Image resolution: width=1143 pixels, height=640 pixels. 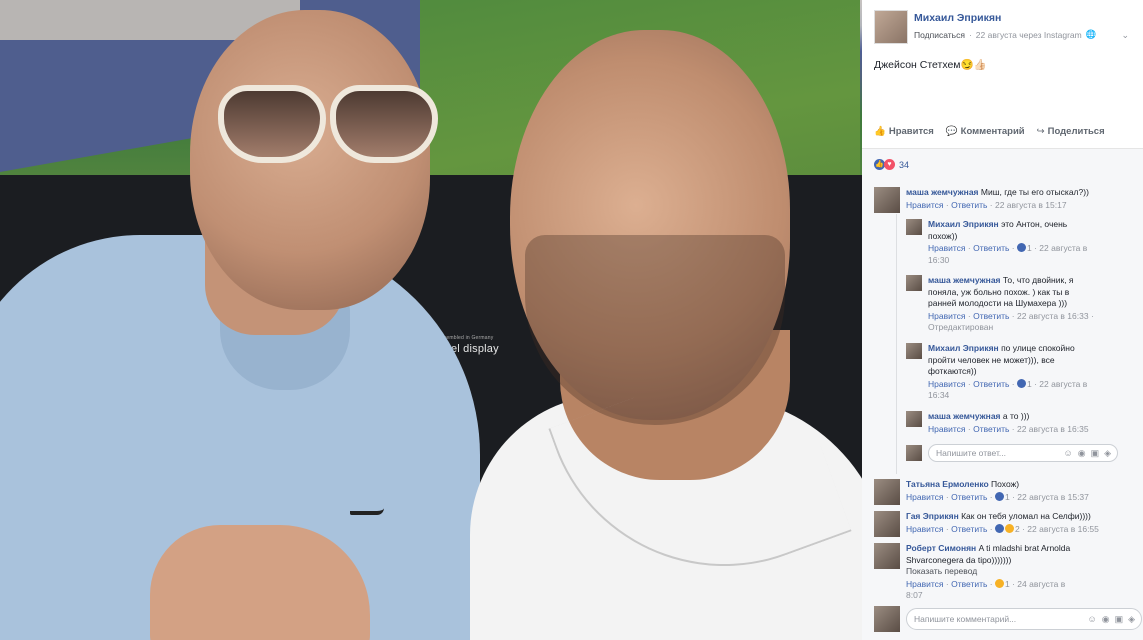 I want to click on sunglasses, so click(x=333, y=130).